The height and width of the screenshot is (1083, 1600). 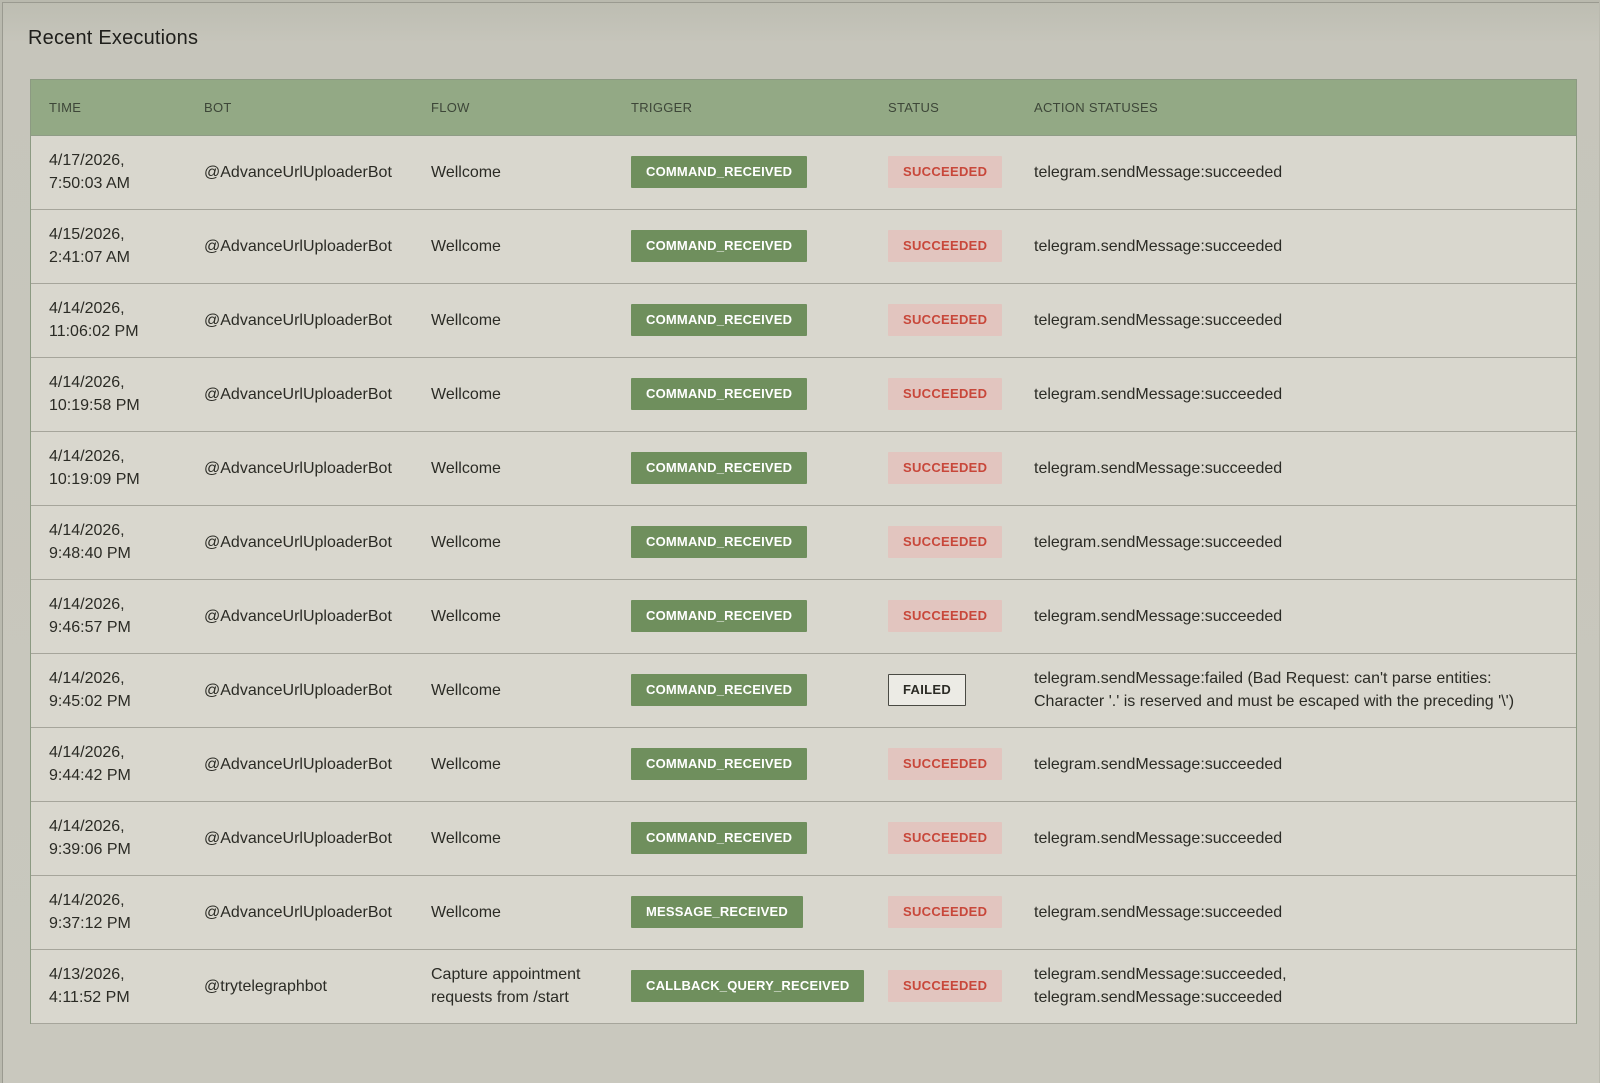 What do you see at coordinates (90, 912) in the screenshot?
I see `cell-time: 4/14/2026, 9:37:12 PM` at bounding box center [90, 912].